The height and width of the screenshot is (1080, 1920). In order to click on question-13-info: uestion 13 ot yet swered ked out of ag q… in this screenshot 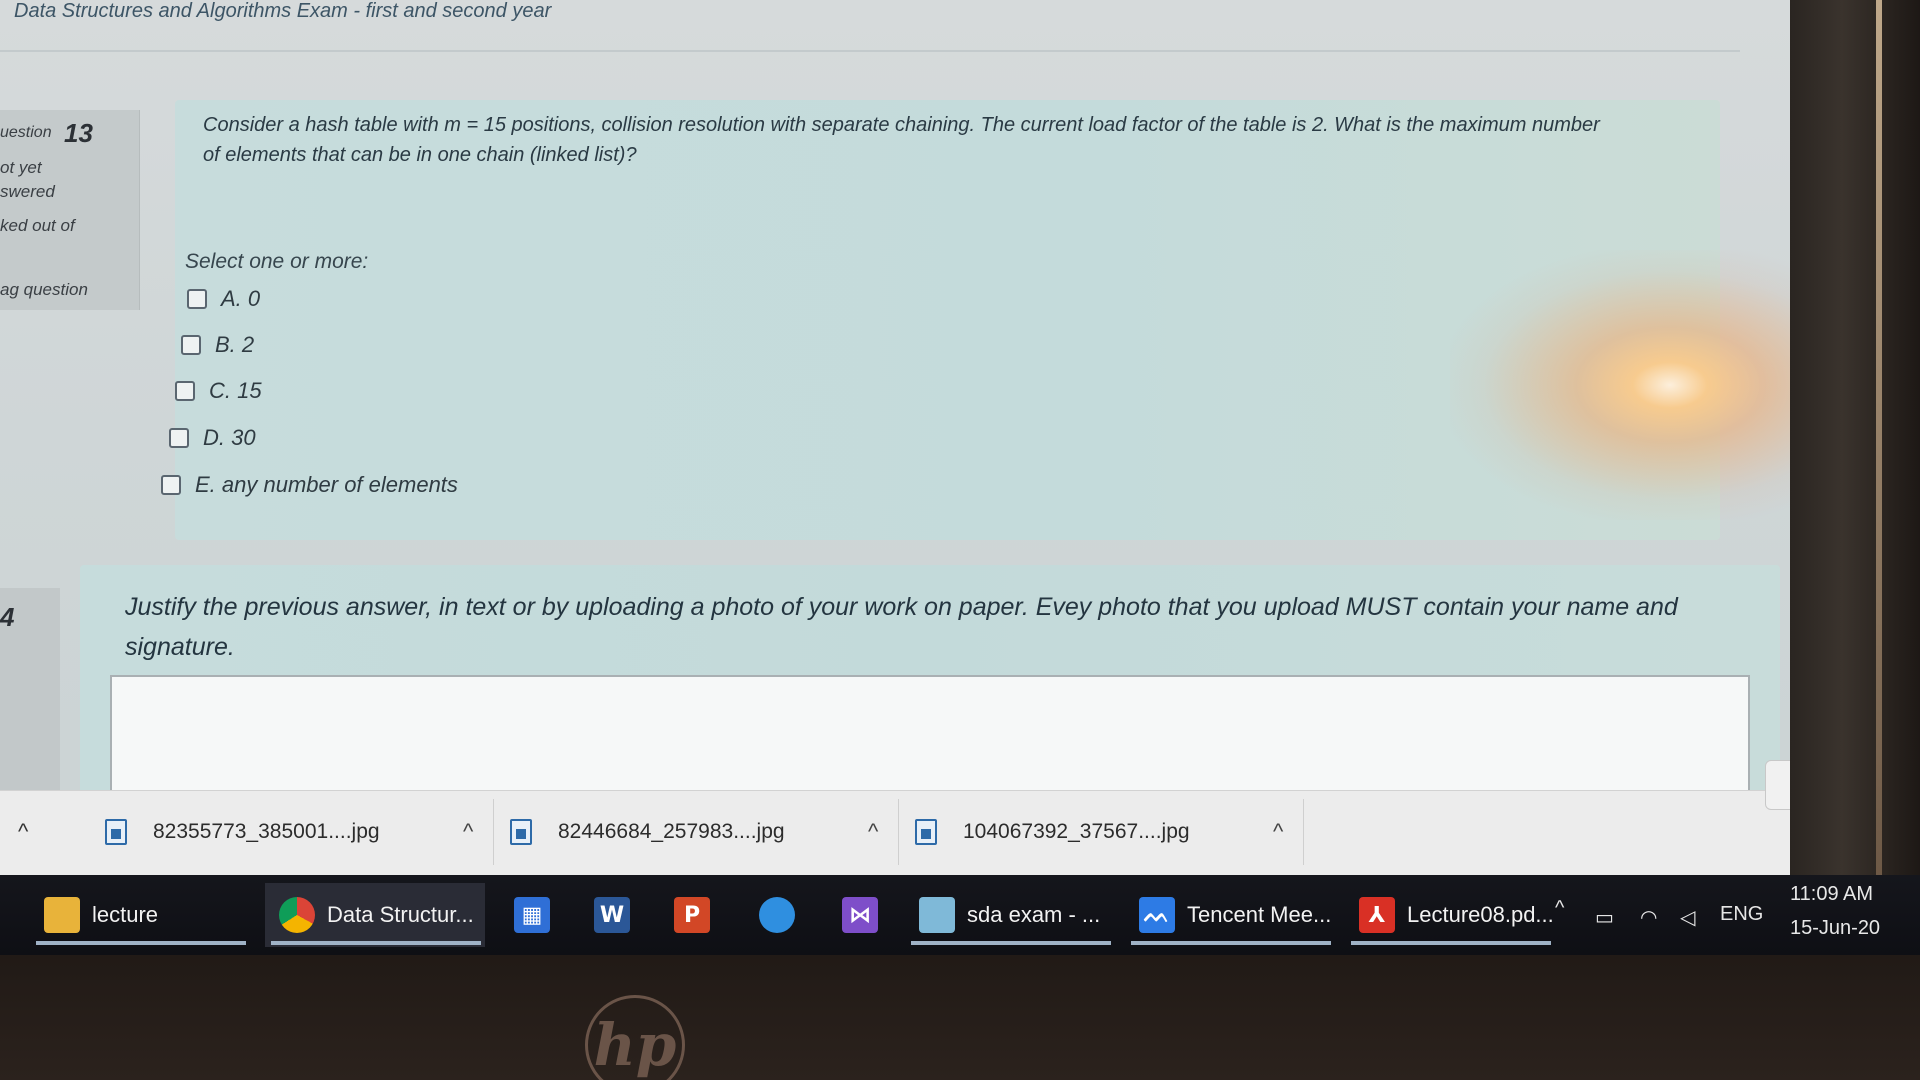, I will do `click(70, 210)`.